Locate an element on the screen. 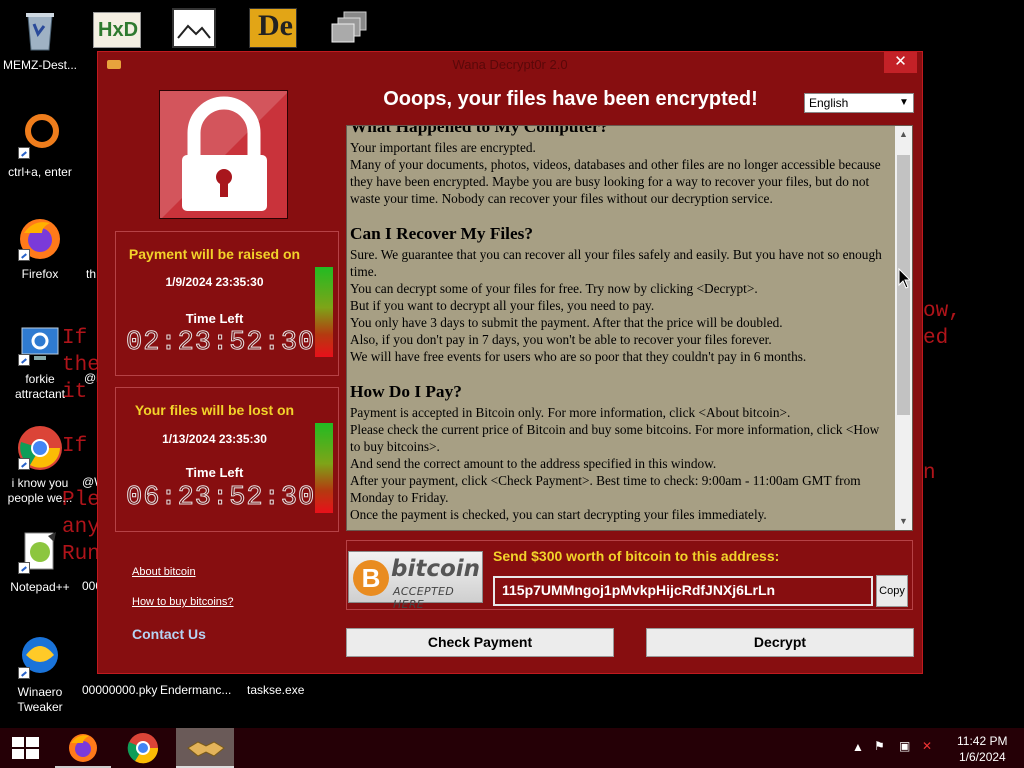  clock-time: 11:42 PM is located at coordinates (982, 741).